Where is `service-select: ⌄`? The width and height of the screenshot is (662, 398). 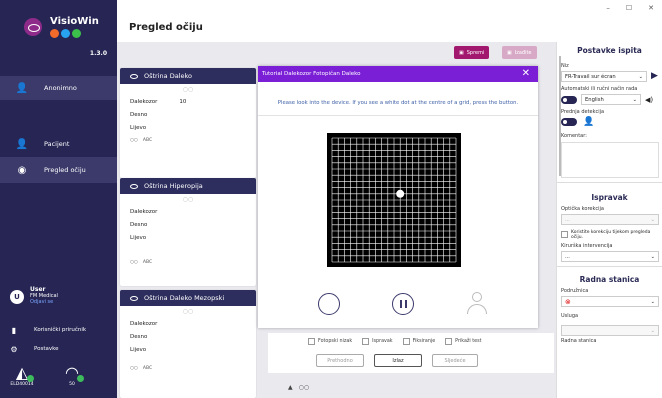
service-select: ⌄ is located at coordinates (610, 330).